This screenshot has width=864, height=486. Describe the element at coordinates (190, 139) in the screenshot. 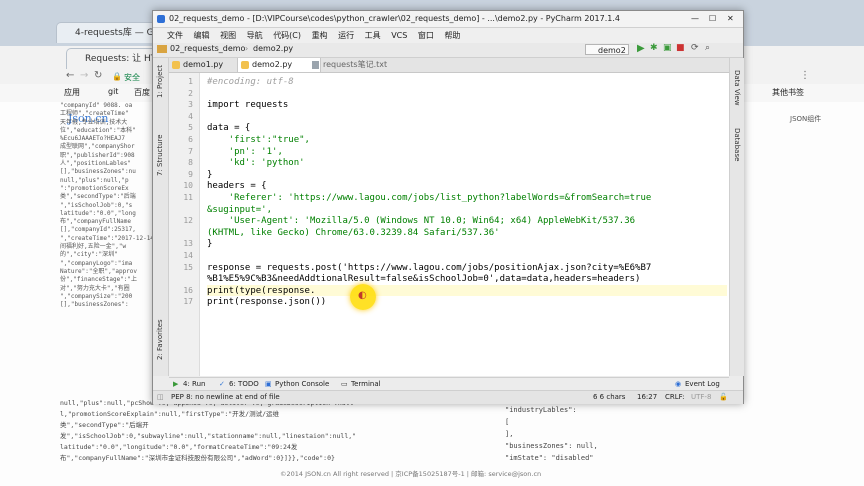

I see `line-number: 6` at that location.